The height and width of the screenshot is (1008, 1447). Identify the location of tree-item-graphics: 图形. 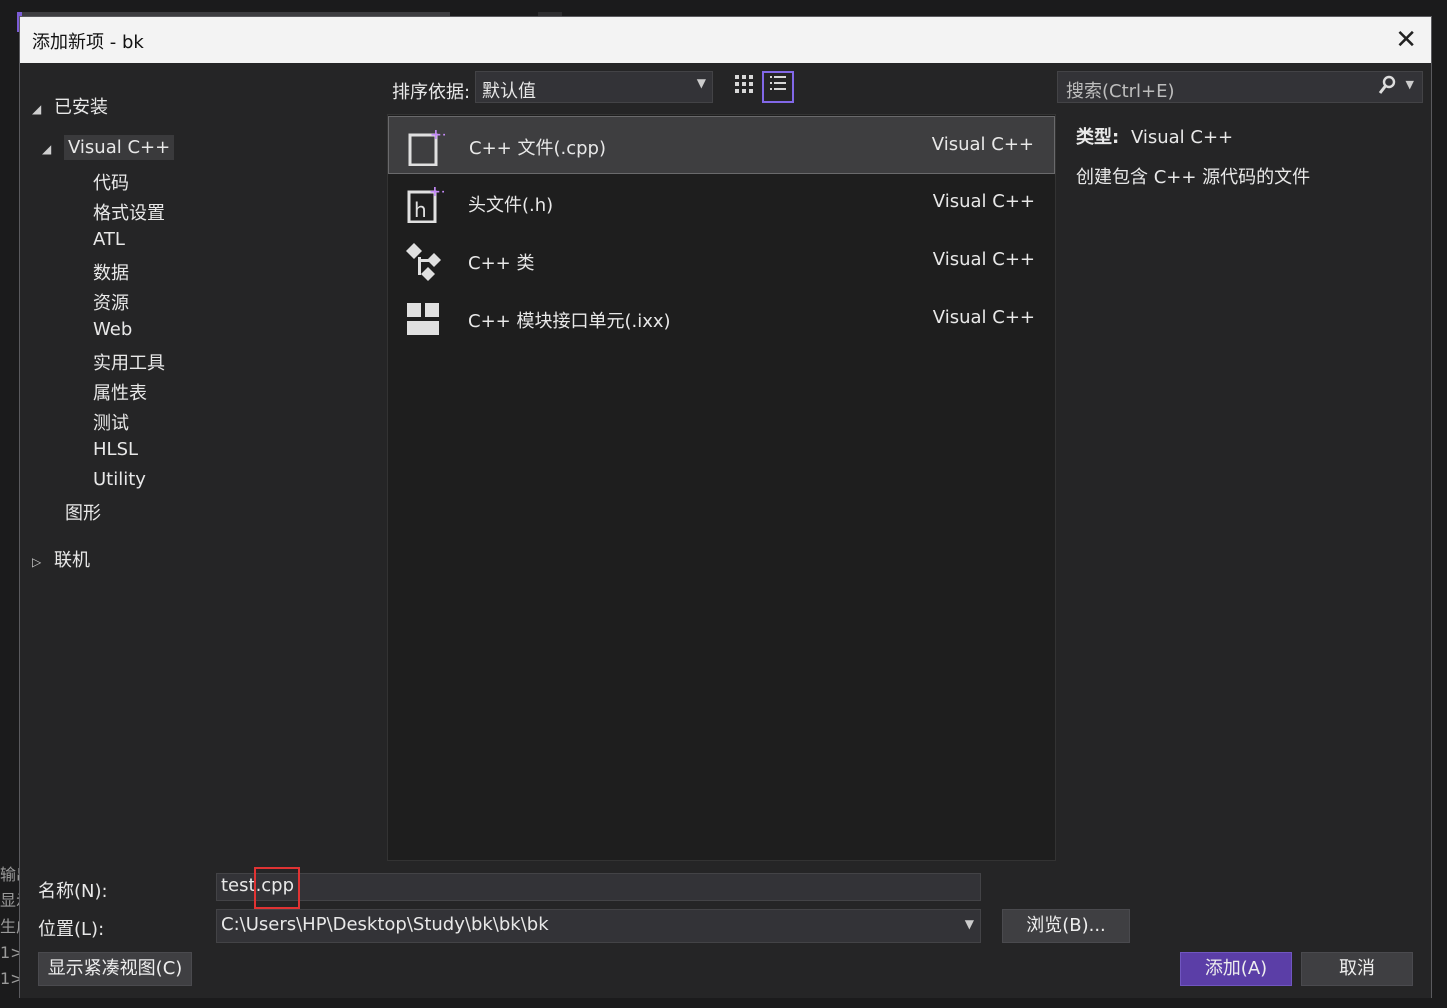
(83, 512).